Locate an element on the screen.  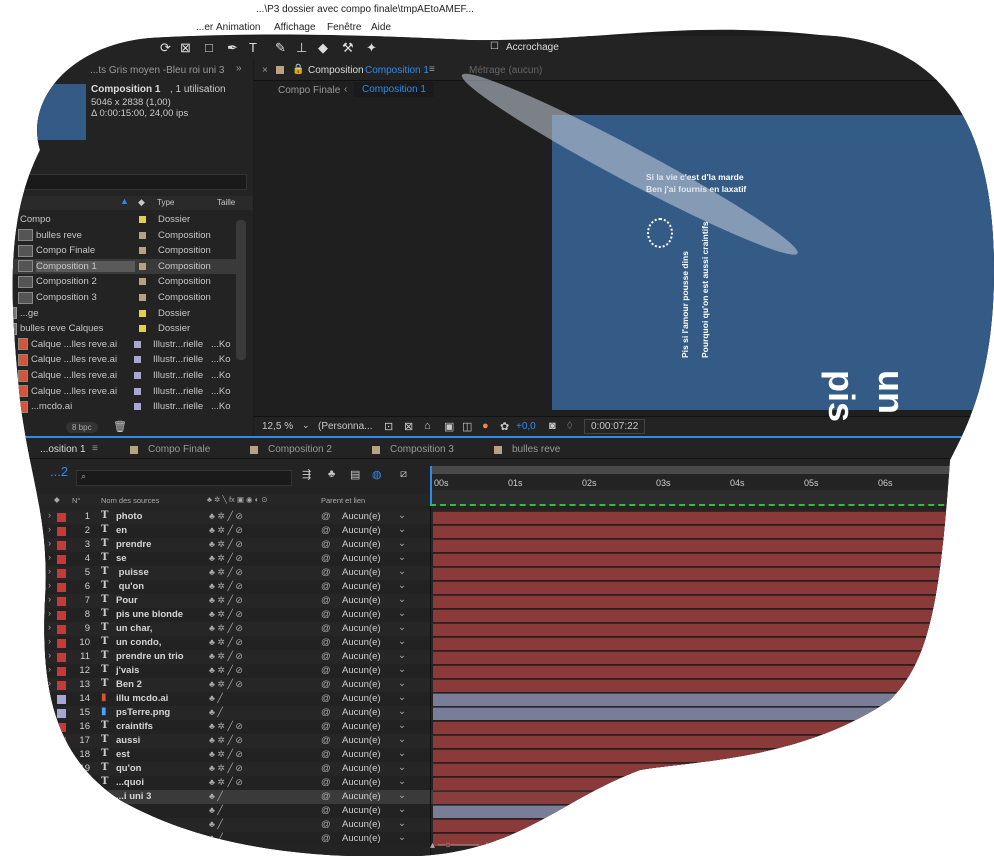
layer-source-name: Ben 2 is located at coordinates (129, 684).